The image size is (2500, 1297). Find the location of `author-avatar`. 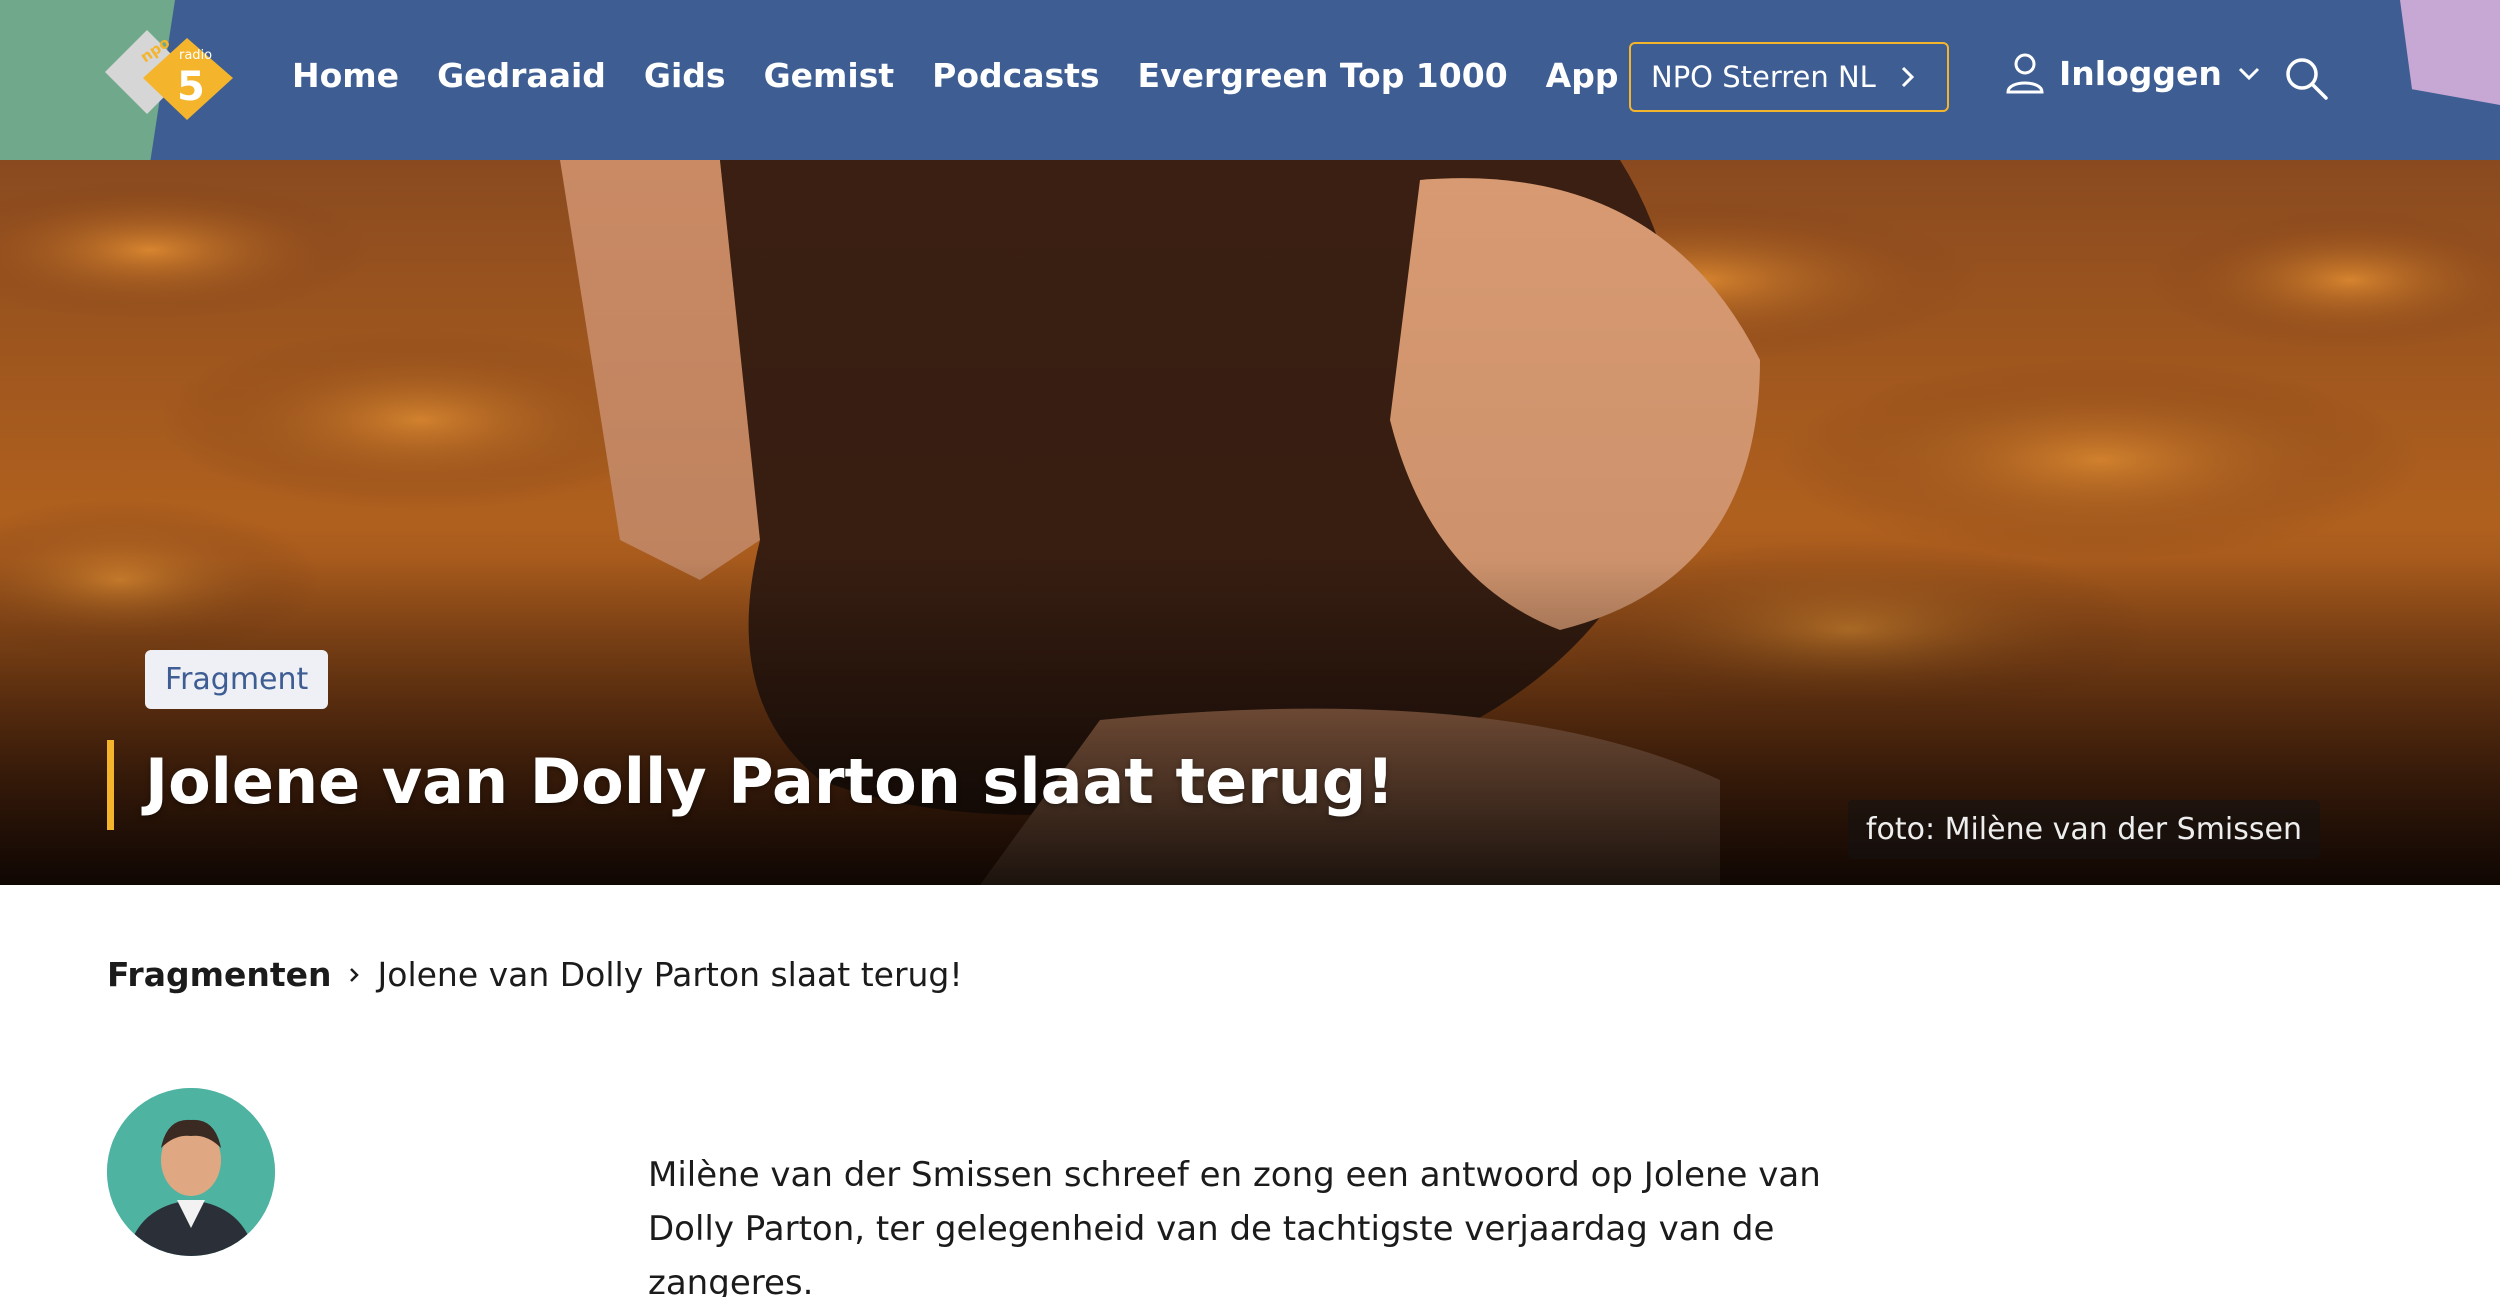

author-avatar is located at coordinates (191, 1172).